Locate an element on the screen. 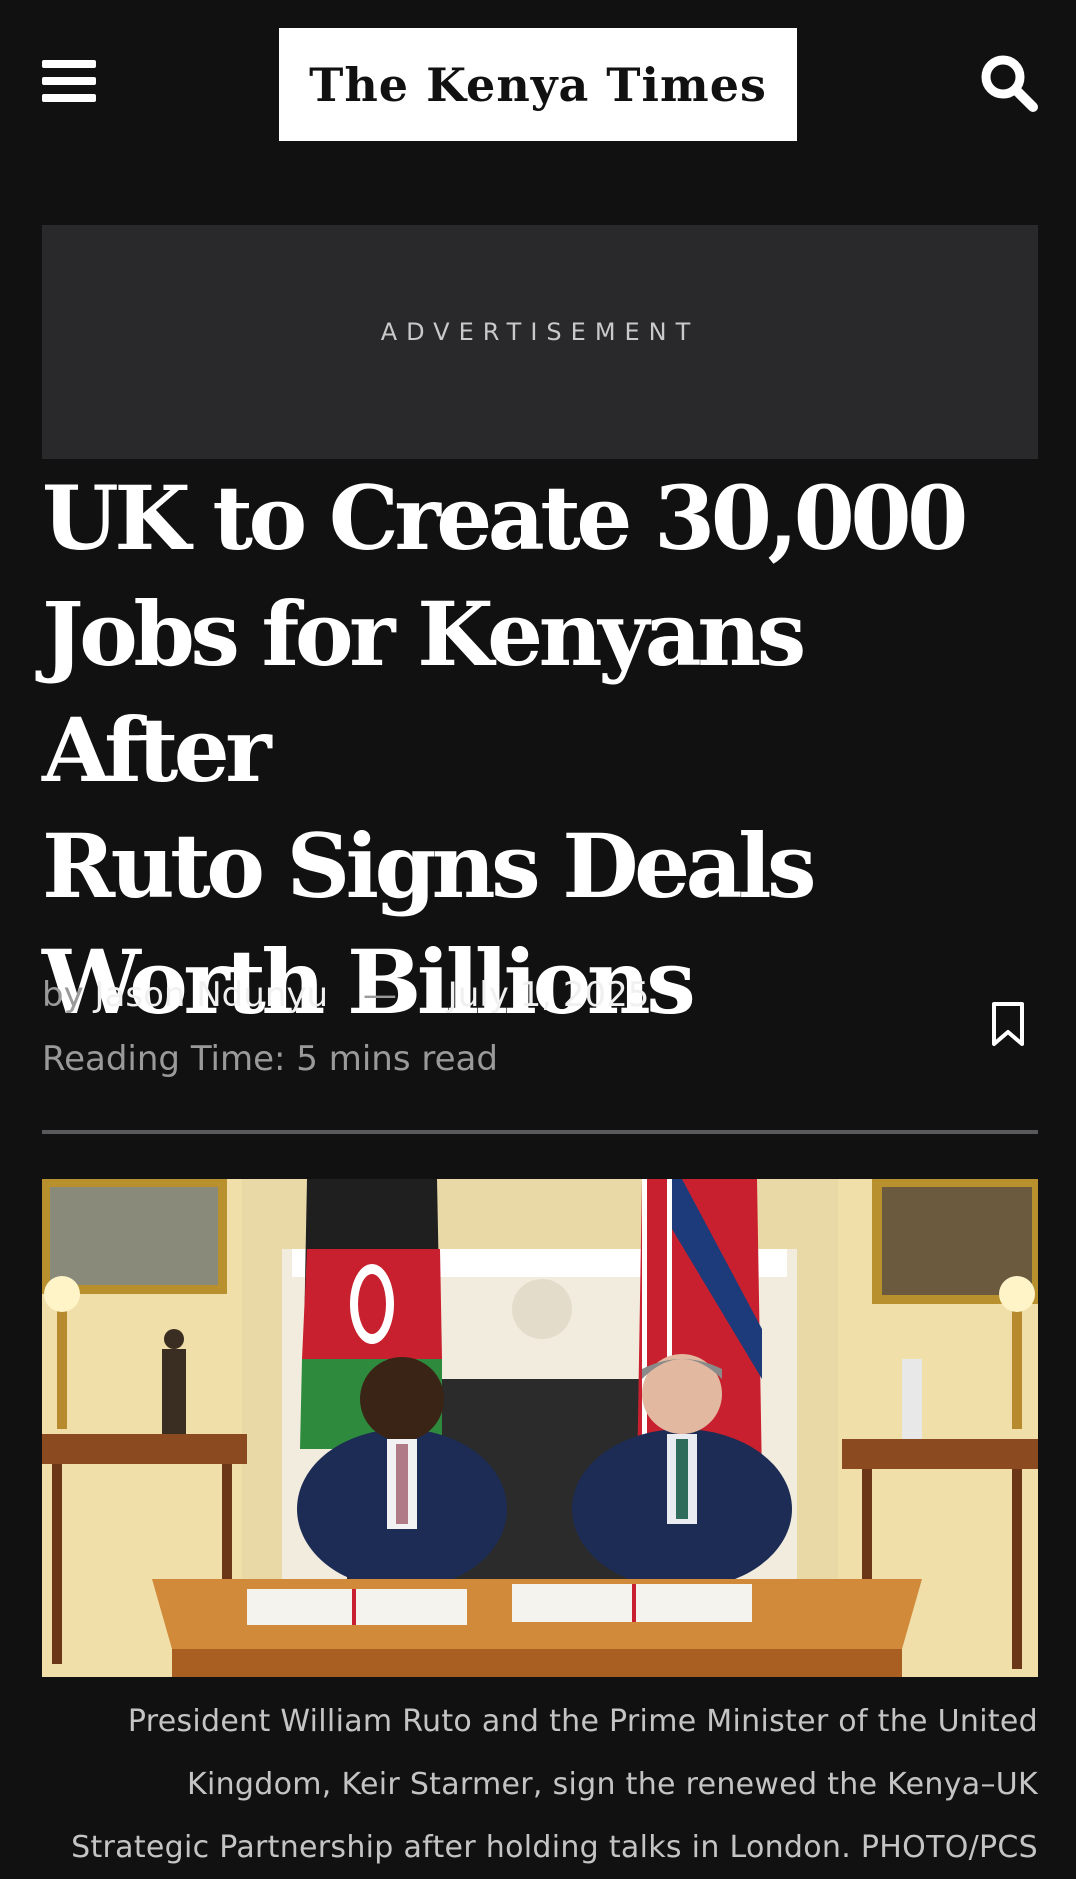 The image size is (1076, 1879). site-logo: The Kenya Times is located at coordinates (538, 84).